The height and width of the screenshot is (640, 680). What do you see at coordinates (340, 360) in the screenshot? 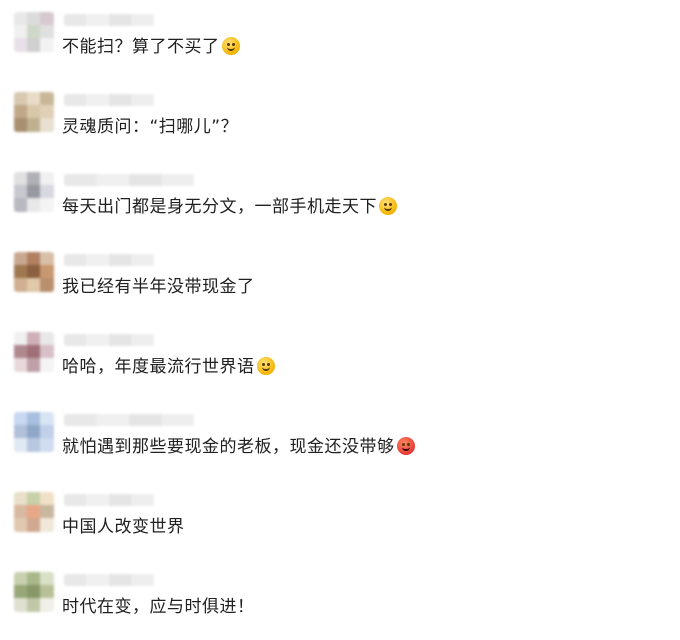
I see `comment-item: 哈哈，年度最流行世界语` at bounding box center [340, 360].